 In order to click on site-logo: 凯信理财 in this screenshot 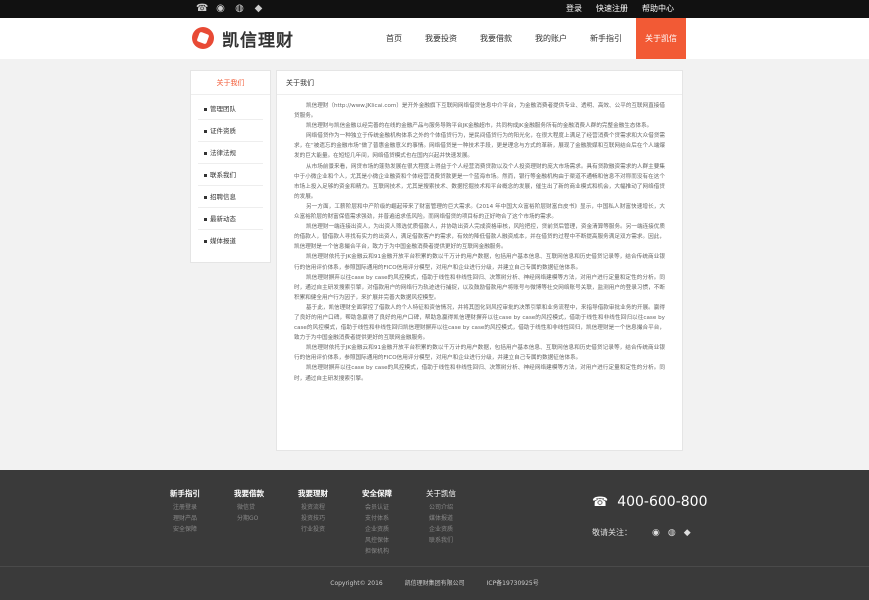, I will do `click(243, 38)`.